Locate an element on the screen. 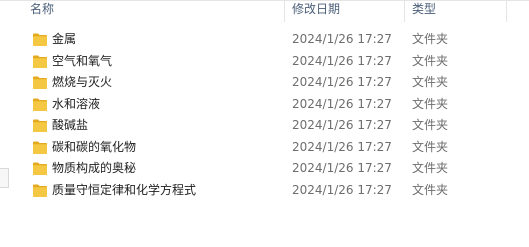  list-item: 碳和碳的氧化物 2024/1/26 17:27 文件夹 is located at coordinates (275, 148).